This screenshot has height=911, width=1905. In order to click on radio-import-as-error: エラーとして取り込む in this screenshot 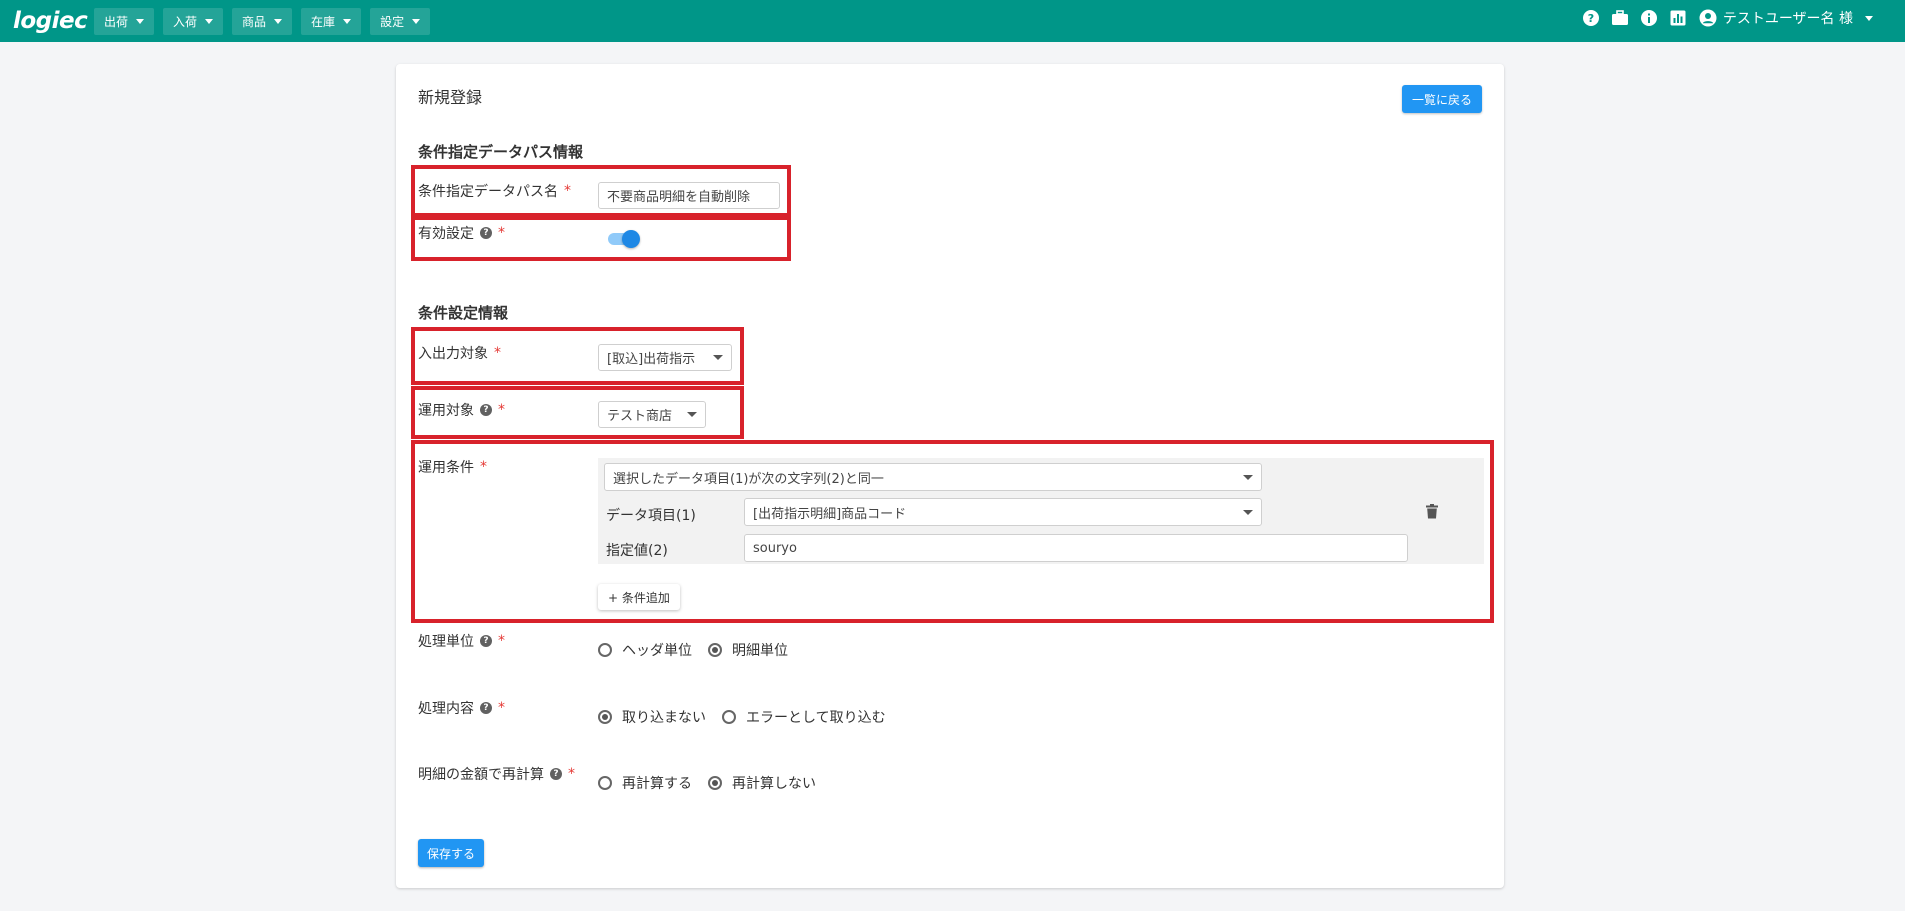, I will do `click(804, 717)`.